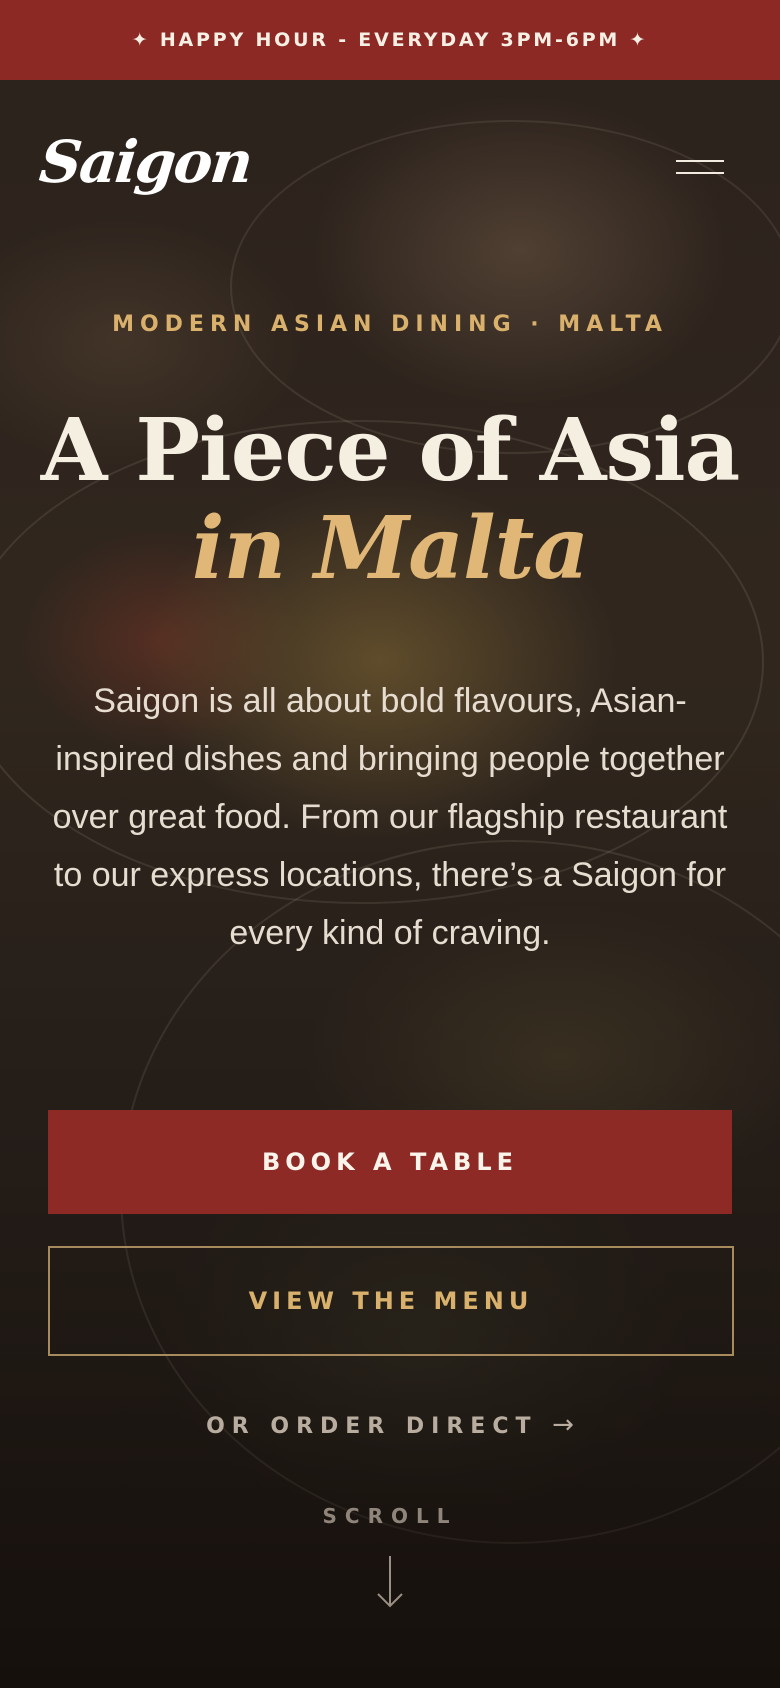  What do you see at coordinates (390, 450) in the screenshot?
I see `headline-line-1: A Piece of Asia` at bounding box center [390, 450].